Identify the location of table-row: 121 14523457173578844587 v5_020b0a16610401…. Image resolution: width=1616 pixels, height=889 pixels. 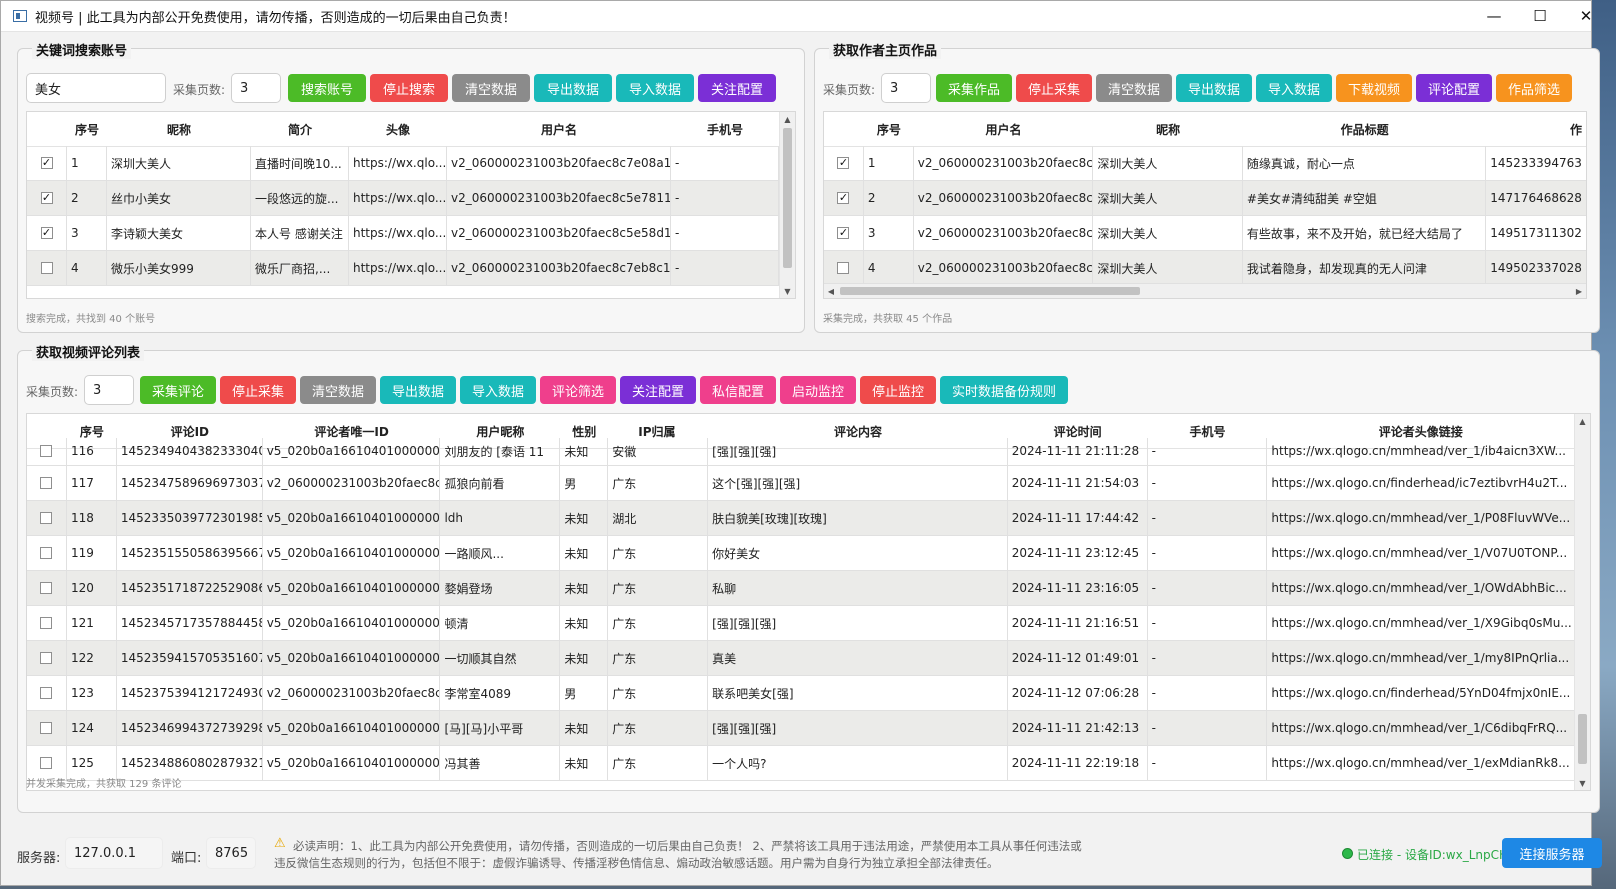
(800, 623).